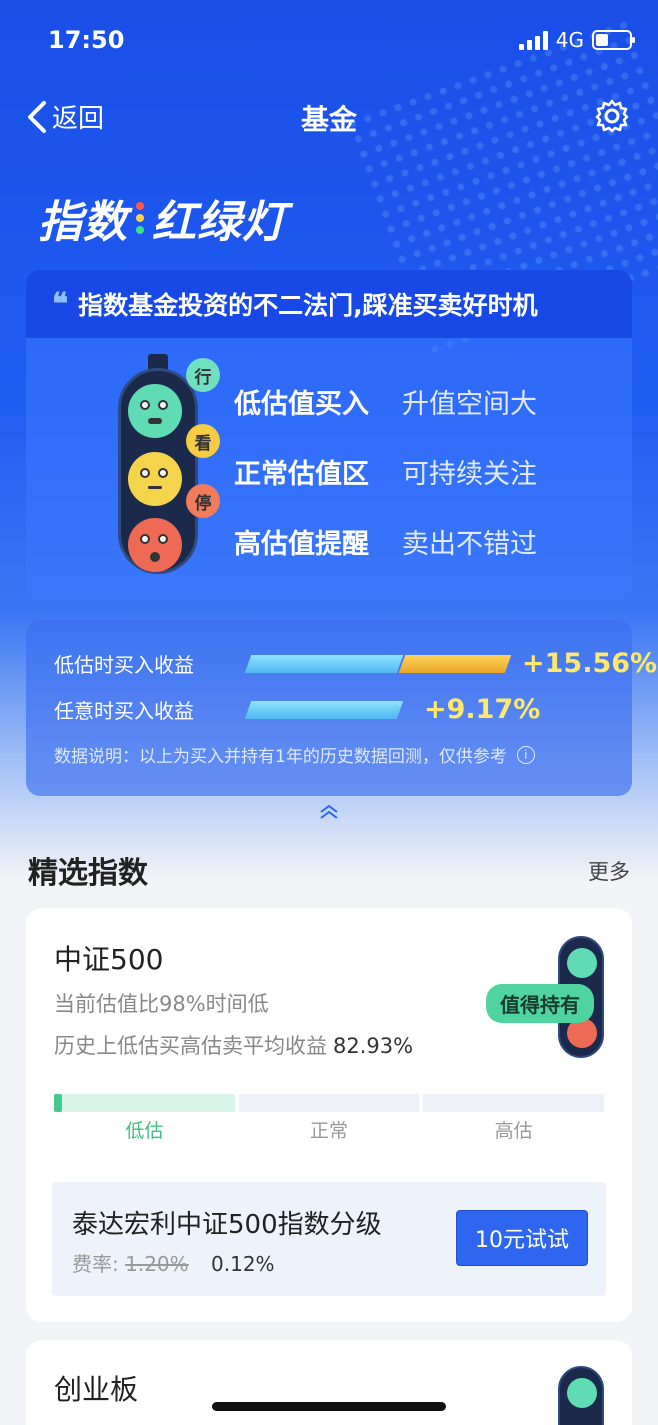 This screenshot has width=658, height=1425. Describe the element at coordinates (124, 665) in the screenshot. I see `low-buy-label: 低估时买入收益` at that location.